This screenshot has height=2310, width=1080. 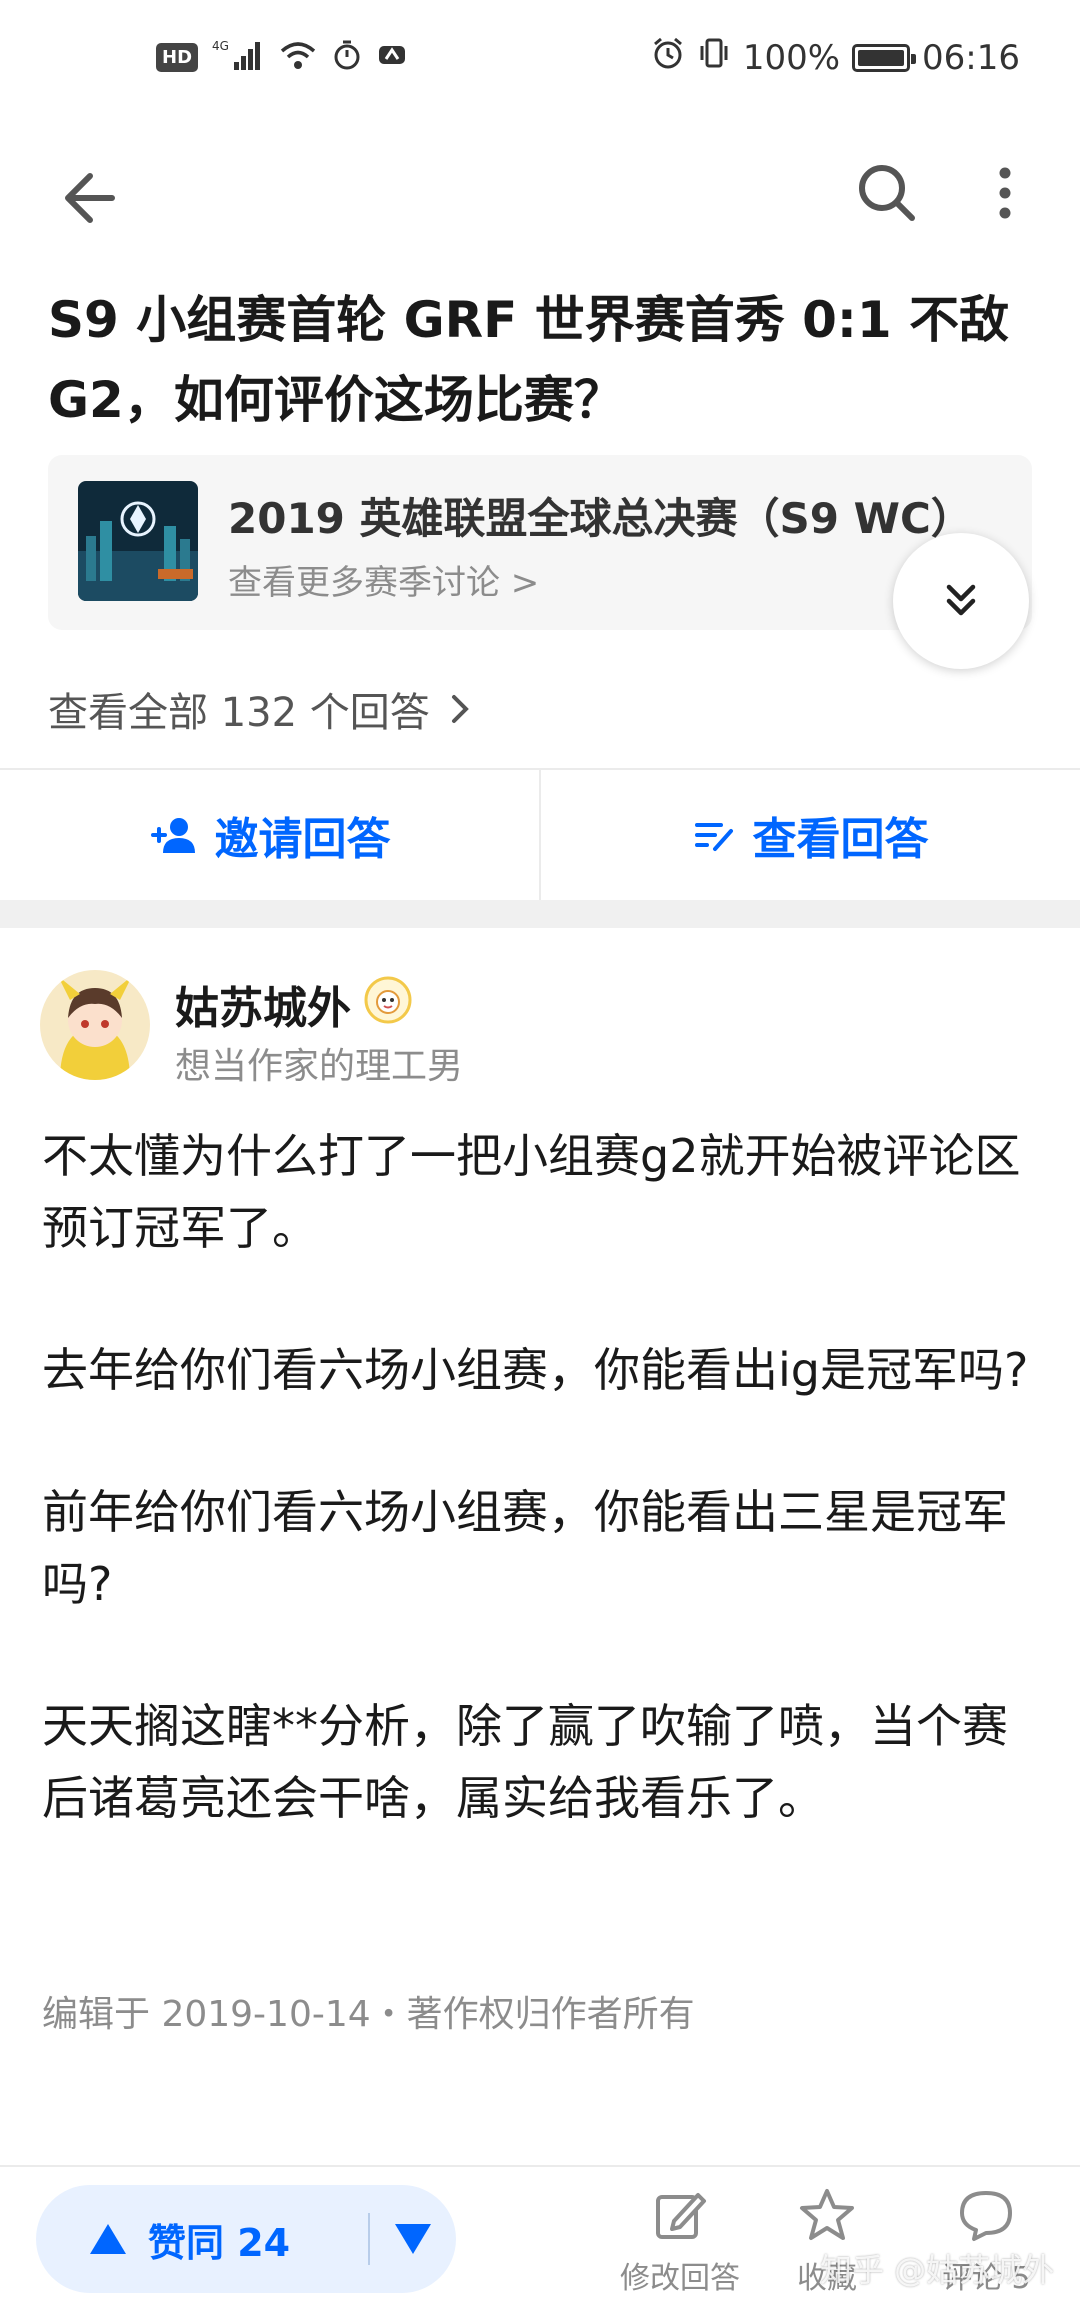 What do you see at coordinates (319, 1066) in the screenshot?
I see `author-bio: 想当作家的理工男` at bounding box center [319, 1066].